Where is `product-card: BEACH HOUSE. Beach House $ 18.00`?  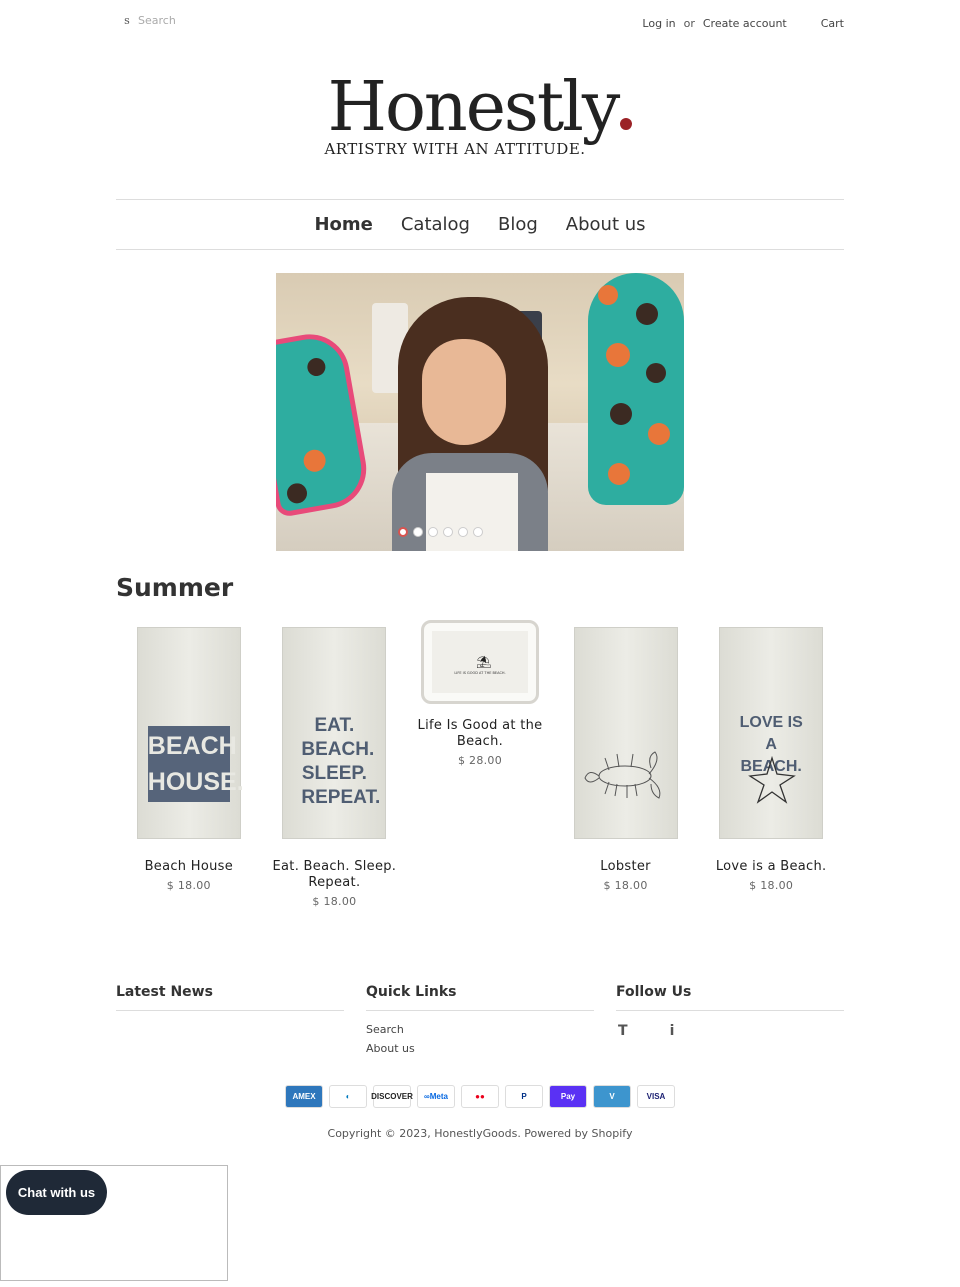 product-card: BEACH HOUSE. Beach House $ 18.00 is located at coordinates (189, 764).